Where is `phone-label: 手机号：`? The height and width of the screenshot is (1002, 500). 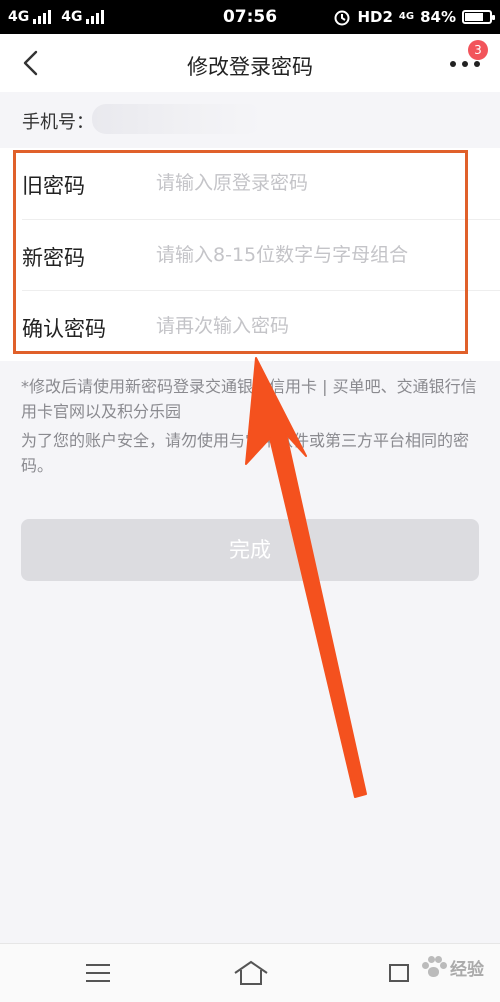
phone-label: 手机号： is located at coordinates (58, 122).